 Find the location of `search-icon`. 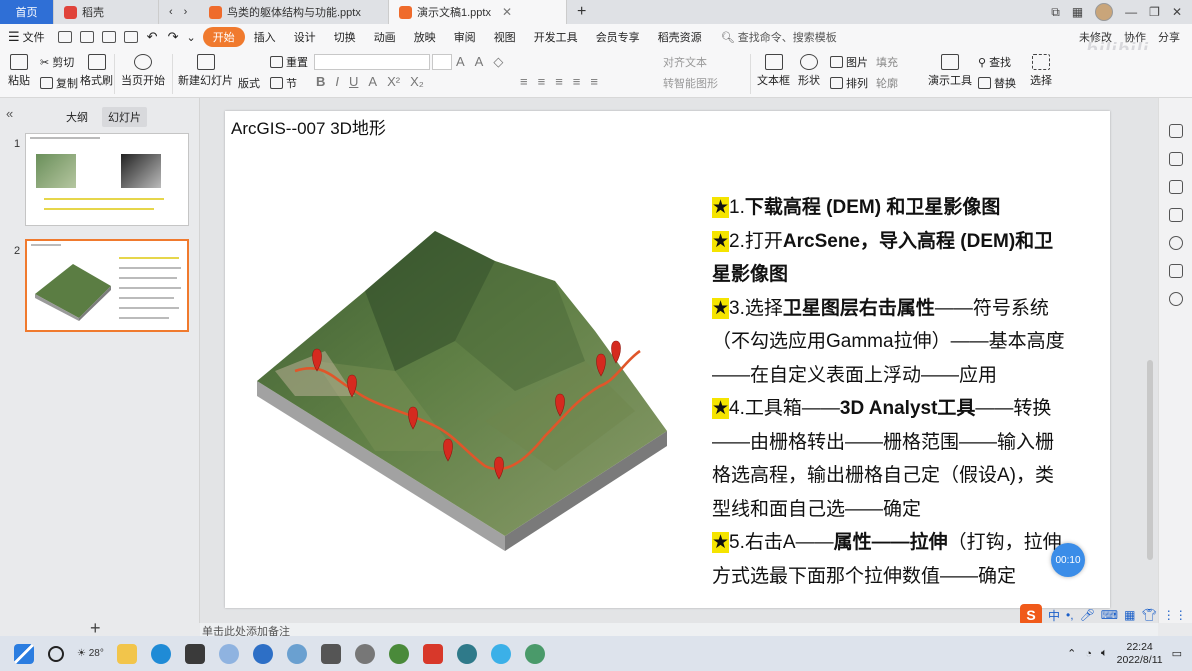

search-icon is located at coordinates (56, 653).